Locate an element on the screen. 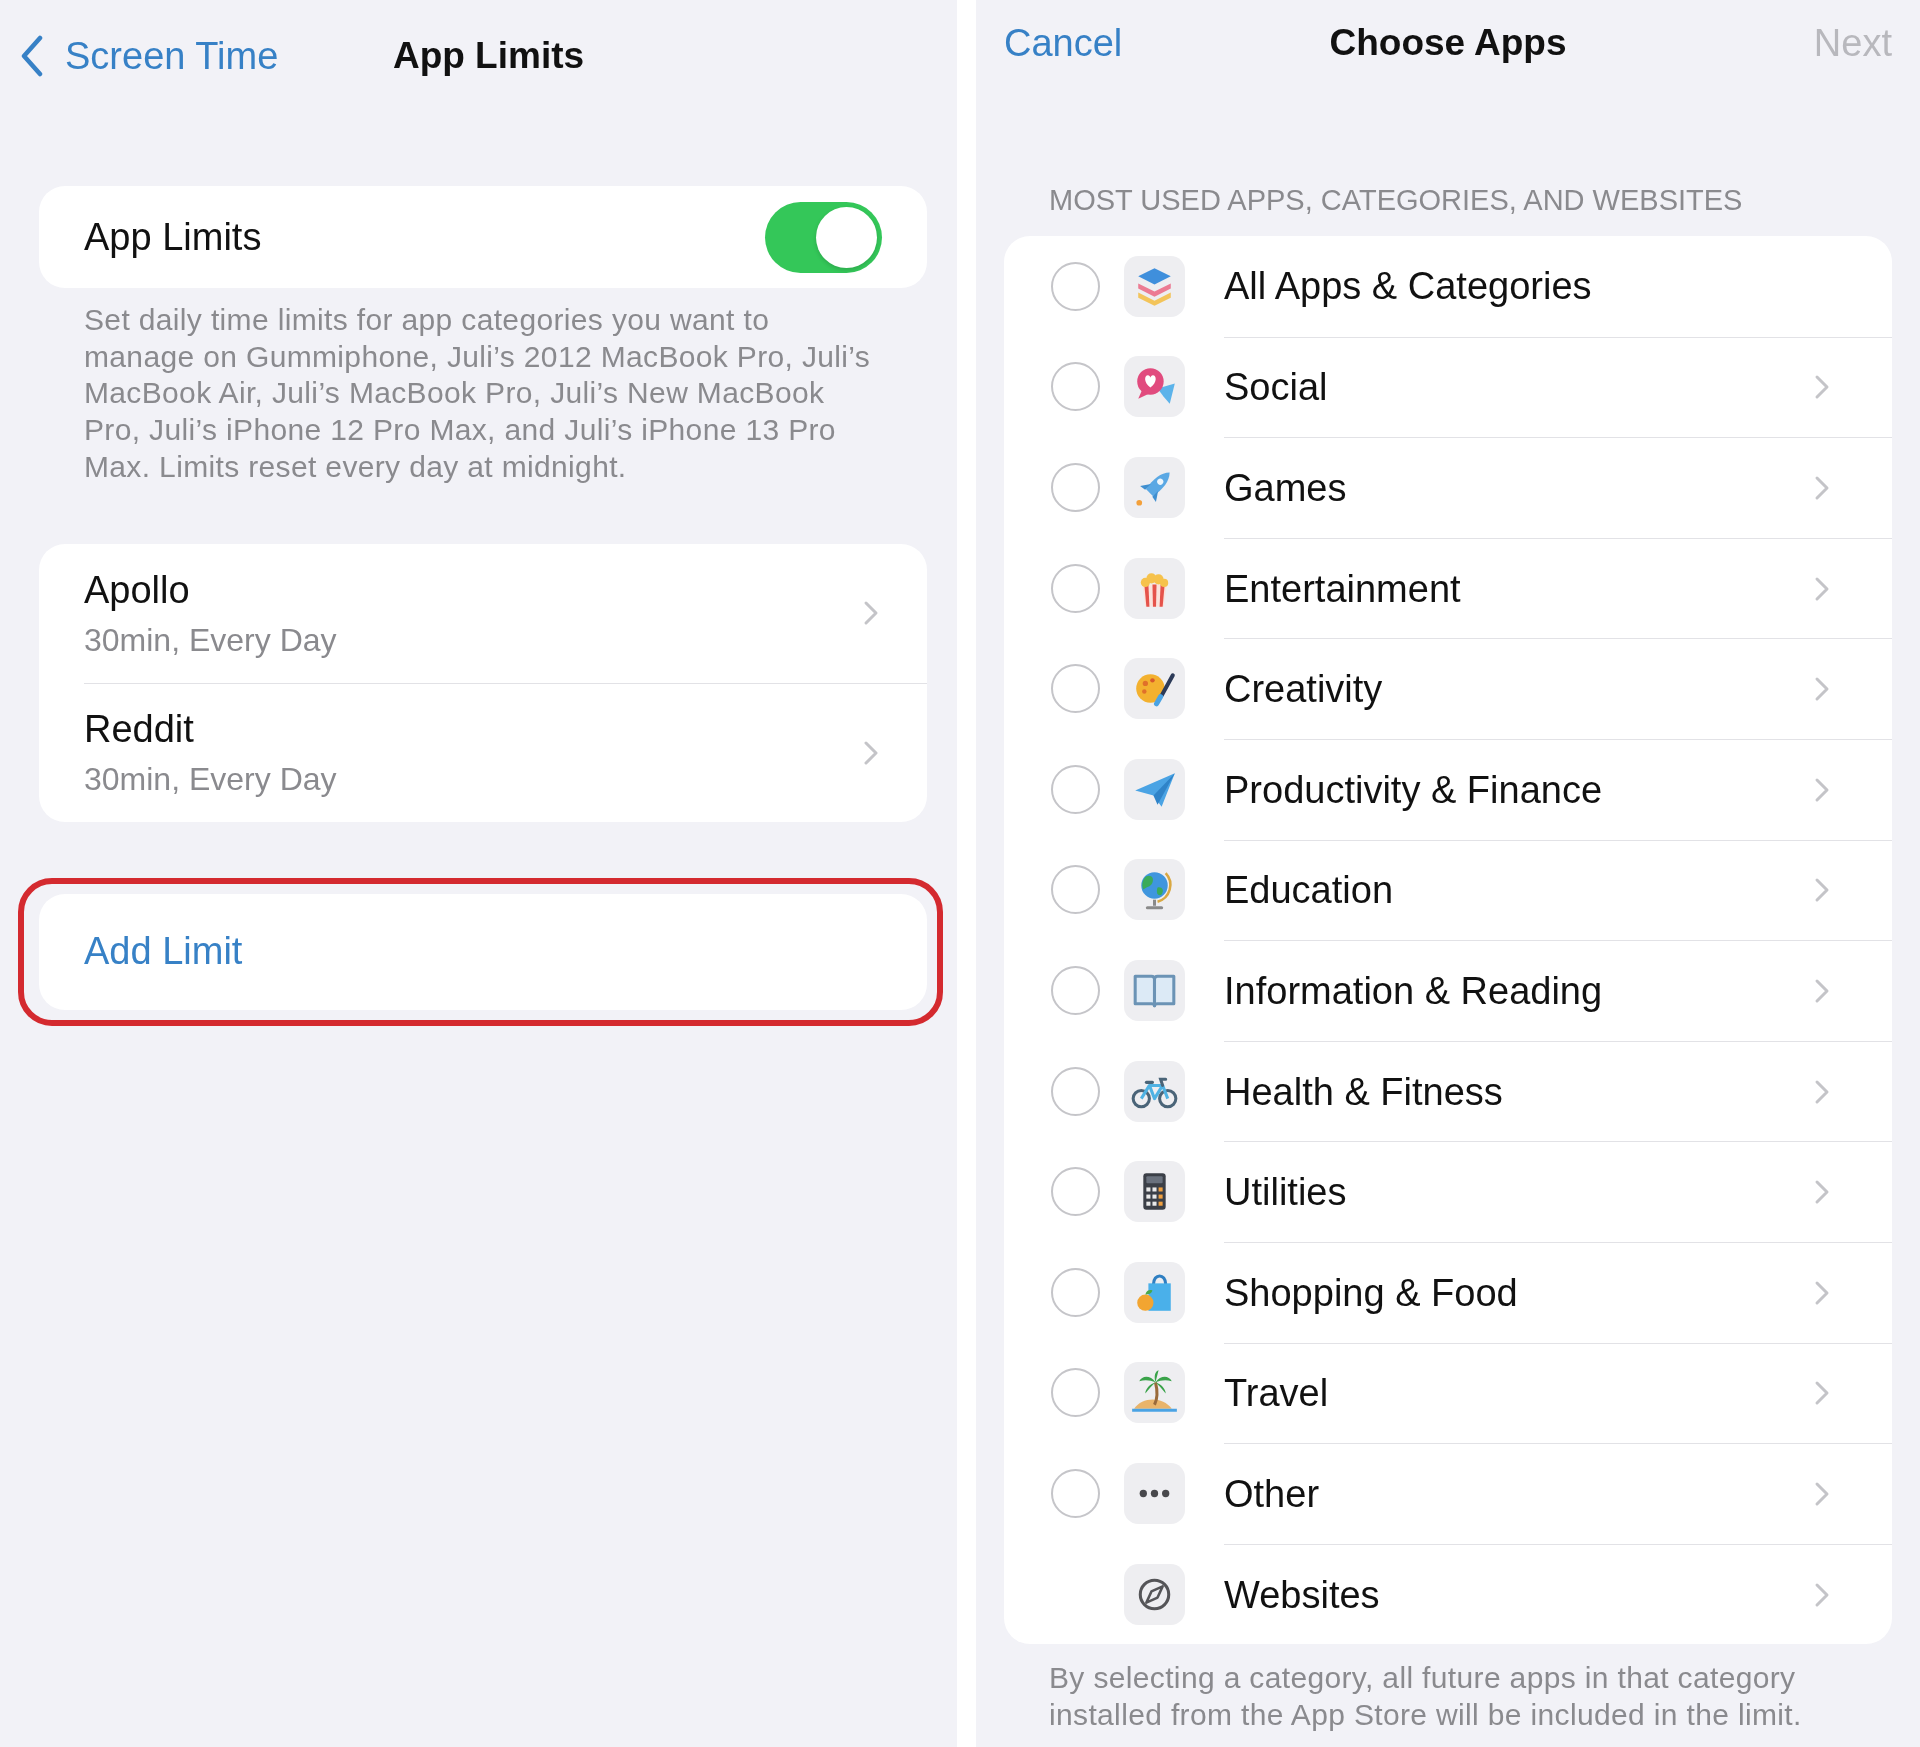 Image resolution: width=1920 pixels, height=1747 pixels. category-name: Utilities is located at coordinates (1285, 1193).